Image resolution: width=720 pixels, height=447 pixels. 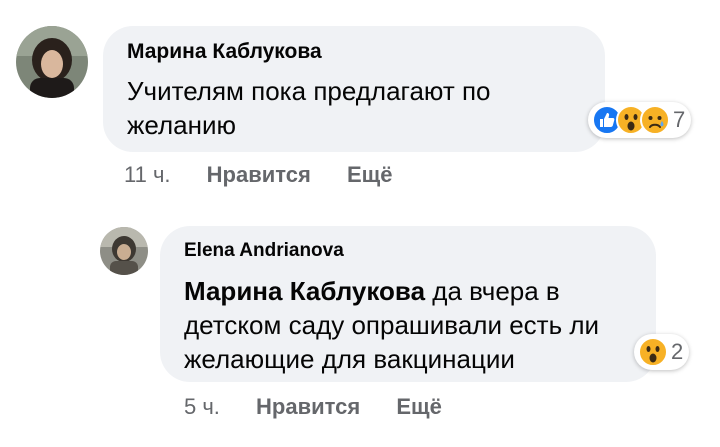 I want to click on reaction-count: 2, so click(x=677, y=351).